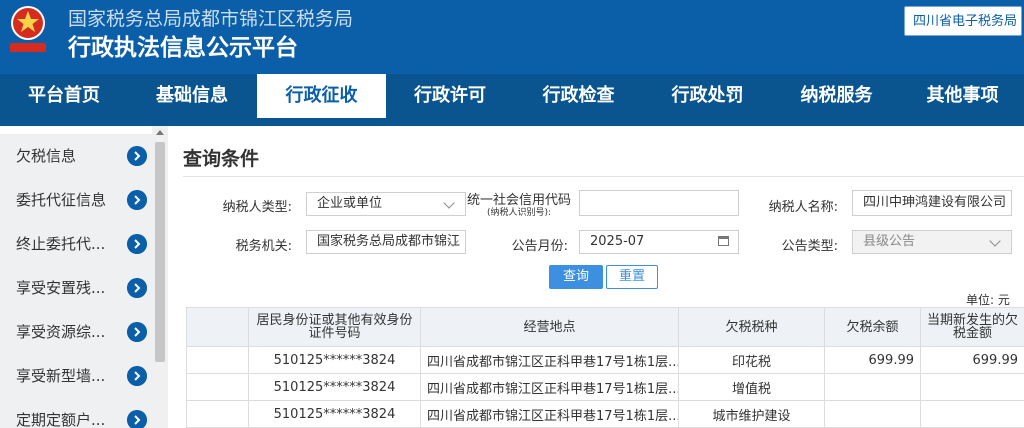  Describe the element at coordinates (751, 360) in the screenshot. I see `table-cell-tax-type: 印花税` at that location.